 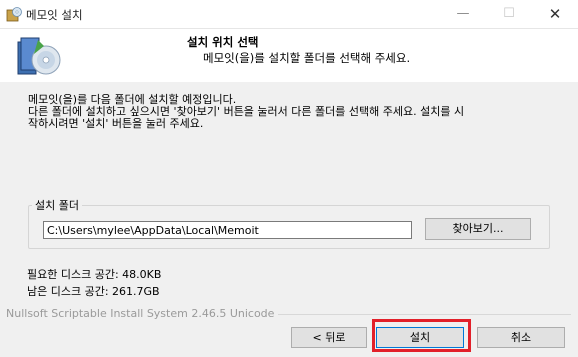 I want to click on required-space-text: 필요한 디스크 공간: 48.0KB, so click(x=94, y=274).